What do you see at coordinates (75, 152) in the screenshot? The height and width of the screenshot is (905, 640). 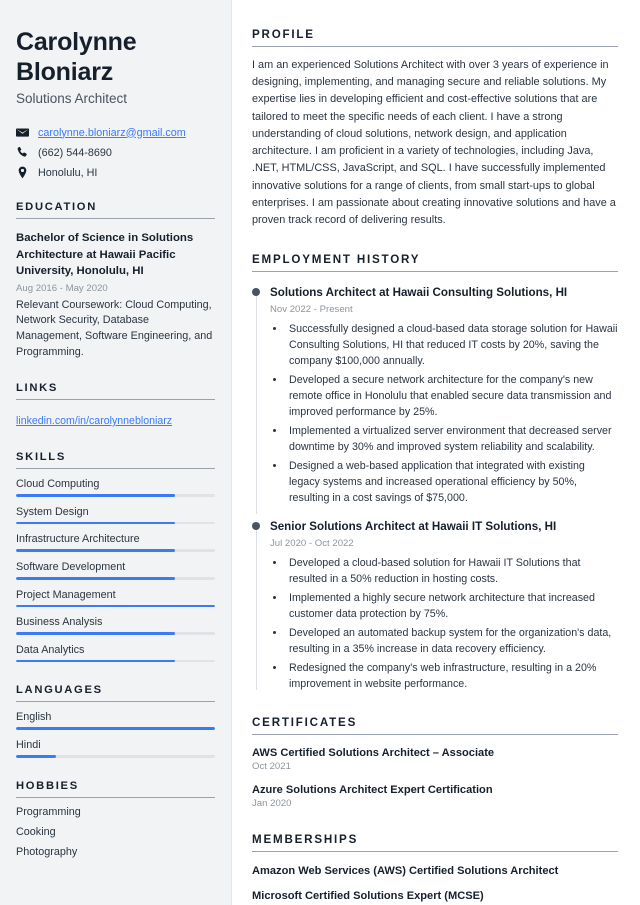 I see `phone-value: (662) 544-8690` at bounding box center [75, 152].